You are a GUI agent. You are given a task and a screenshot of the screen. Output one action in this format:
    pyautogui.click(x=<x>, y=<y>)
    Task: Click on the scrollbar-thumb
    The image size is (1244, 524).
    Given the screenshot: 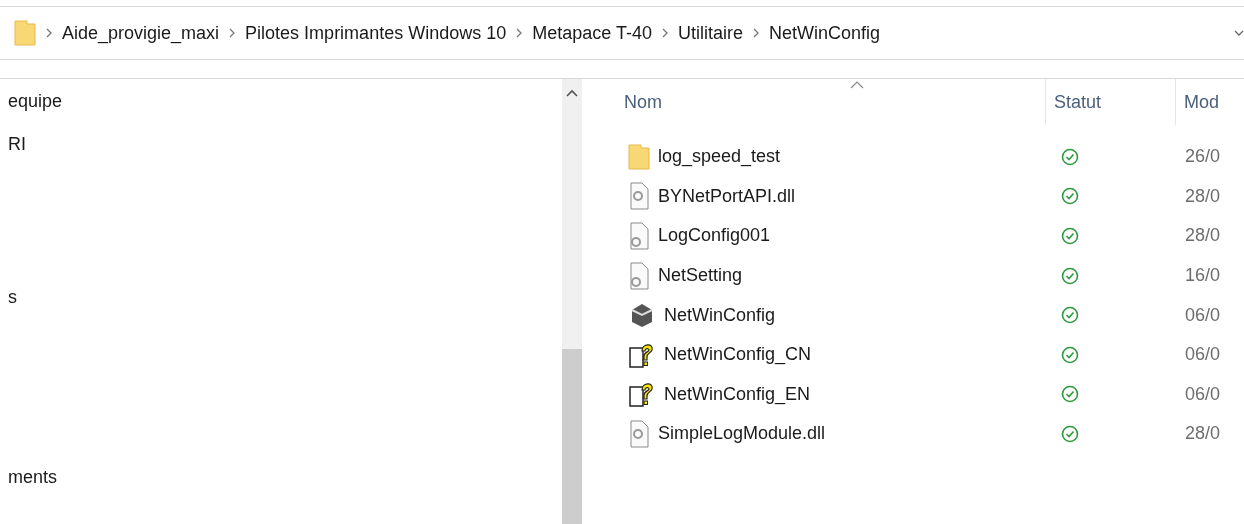 What is the action you would take?
    pyautogui.click(x=572, y=436)
    